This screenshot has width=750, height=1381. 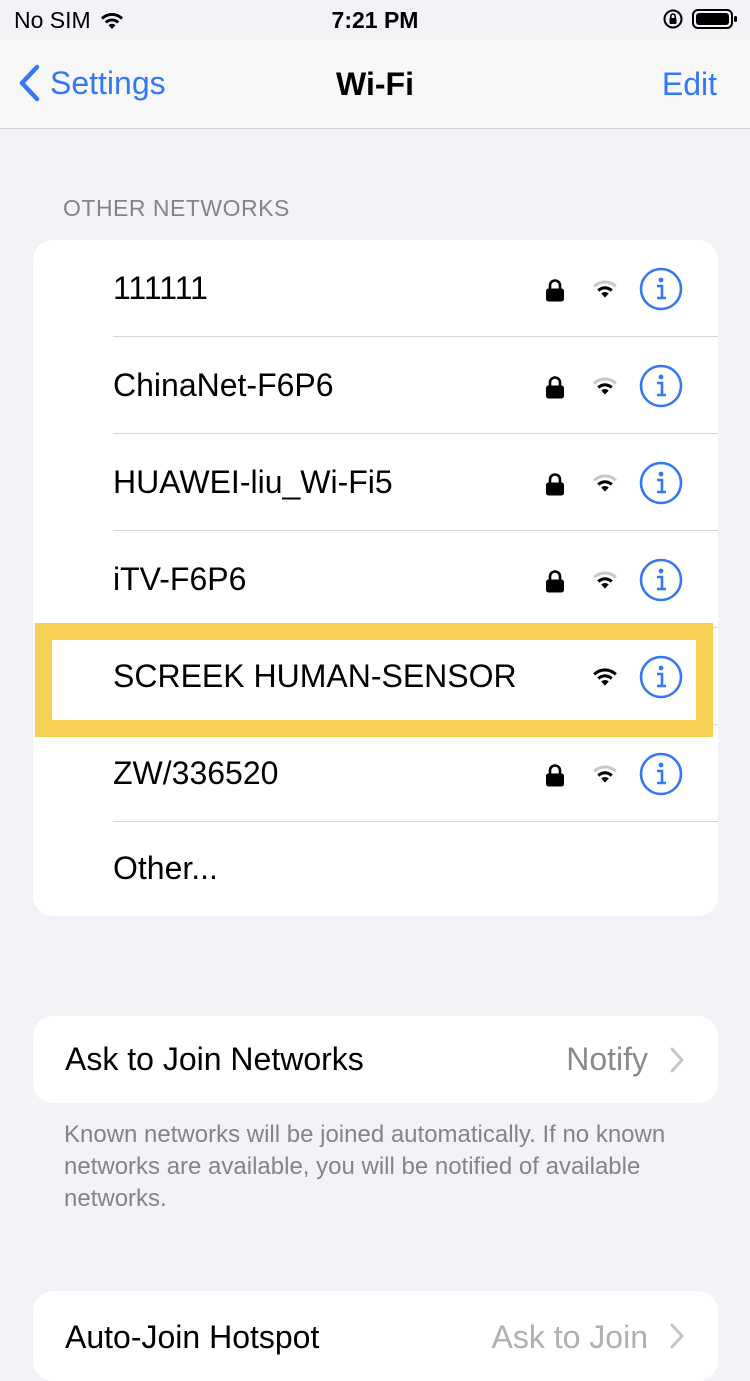 I want to click on network-row: HUAWEI-liu_Wi-Fi5, so click(x=375, y=482).